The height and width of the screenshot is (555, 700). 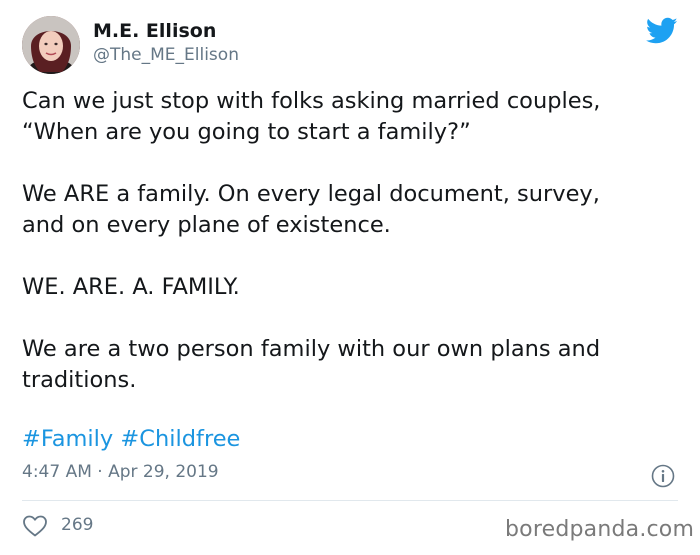 I want to click on hashtag-list: #Family #Childfree, so click(x=131, y=439).